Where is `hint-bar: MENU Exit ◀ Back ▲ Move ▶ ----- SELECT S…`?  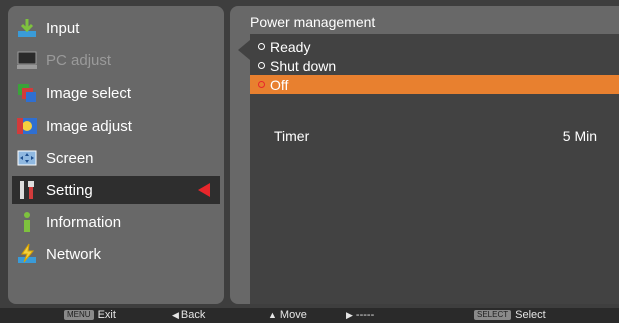 hint-bar: MENU Exit ◀ Back ▲ Move ▶ ----- SELECT S… is located at coordinates (309, 315).